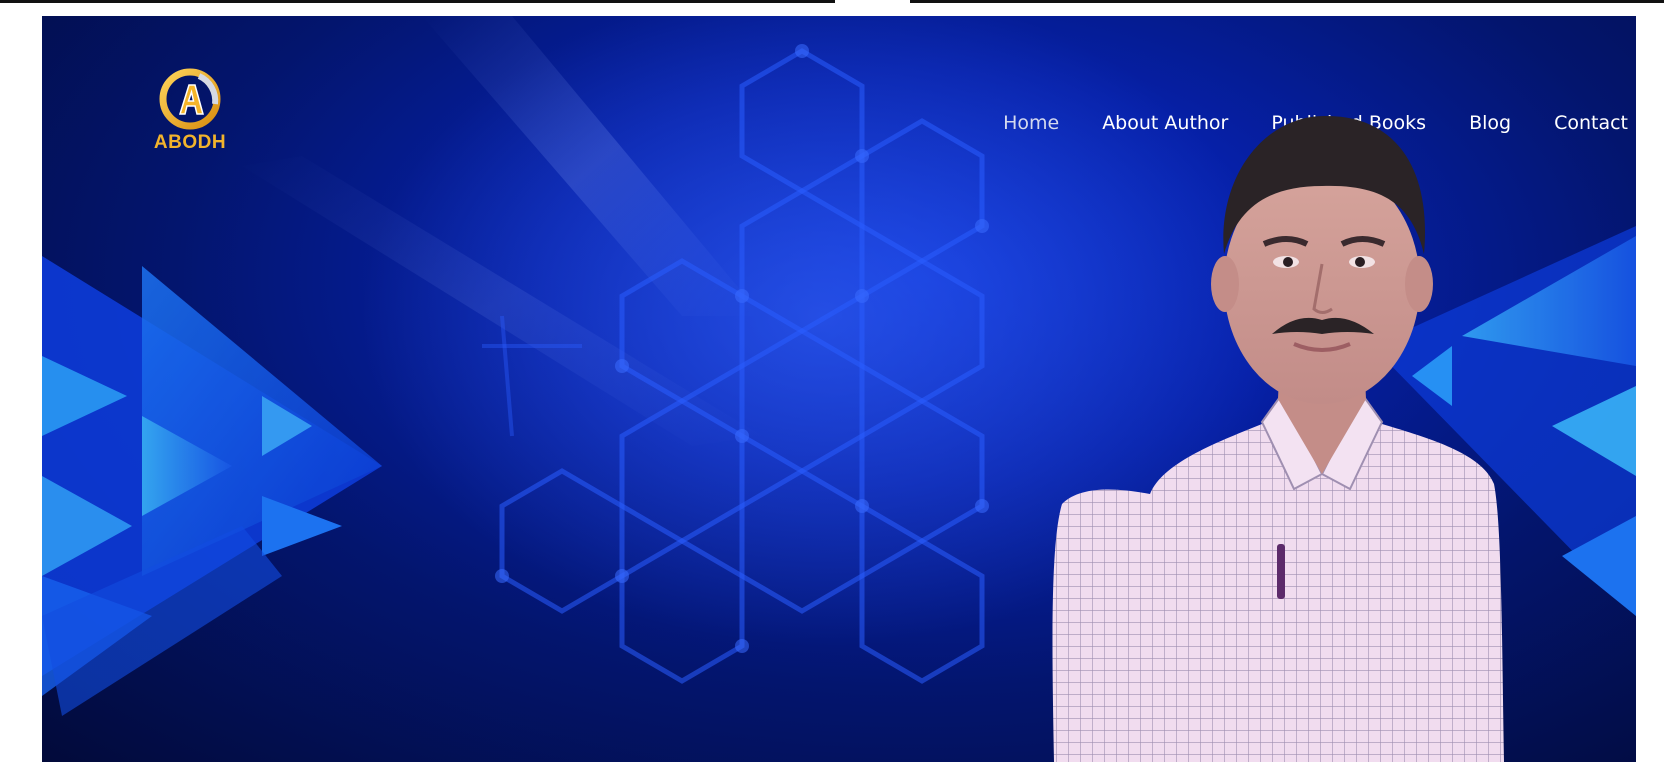 Image resolution: width=1664 pixels, height=762 pixels. I want to click on top-strip-bar-left, so click(417, 1).